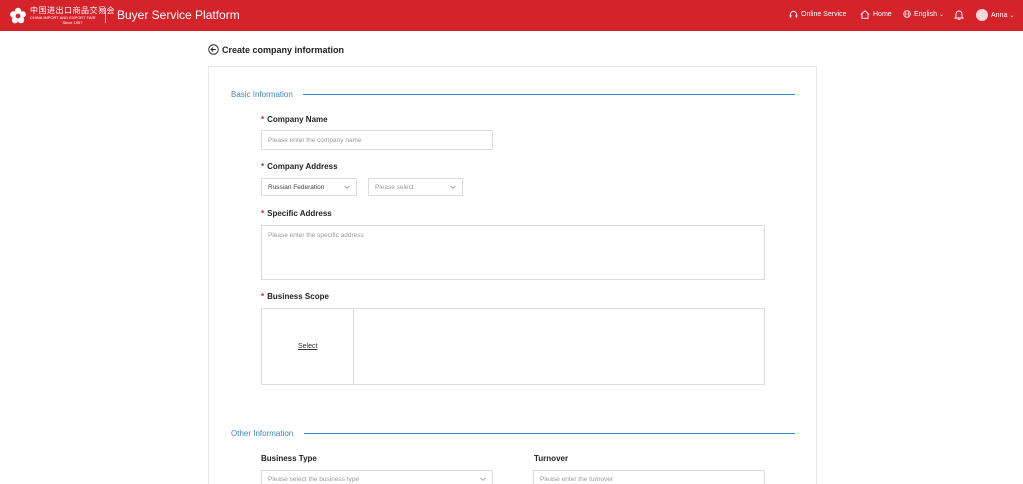 The image size is (1023, 484). I want to click on language-label: English, so click(925, 14).